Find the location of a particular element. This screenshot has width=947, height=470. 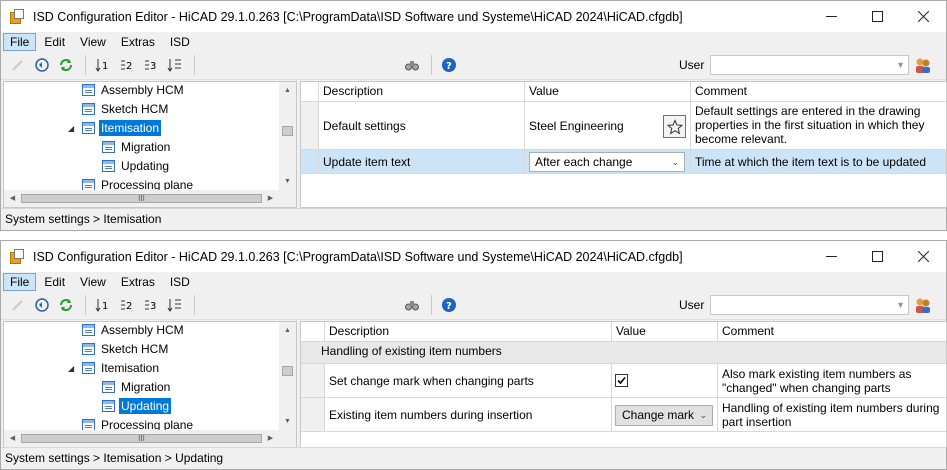

group-header: Handling of existing item numbers is located at coordinates (623, 353).